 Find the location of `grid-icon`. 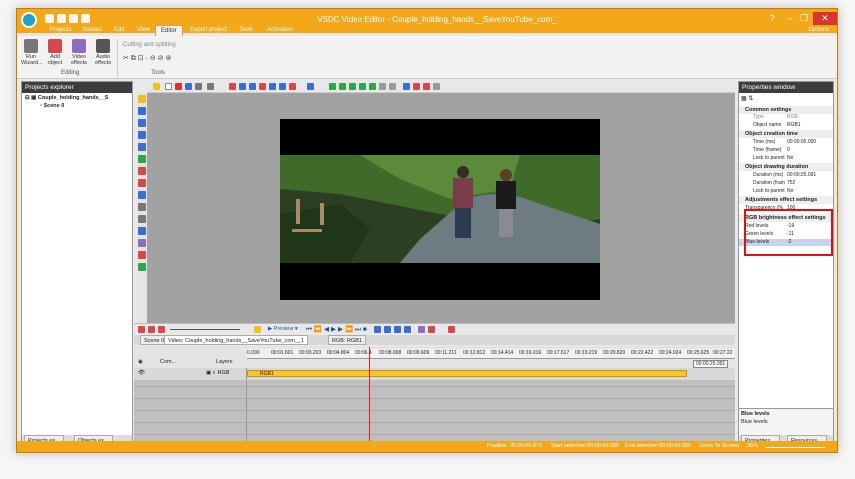

grid-icon is located at coordinates (406, 86).